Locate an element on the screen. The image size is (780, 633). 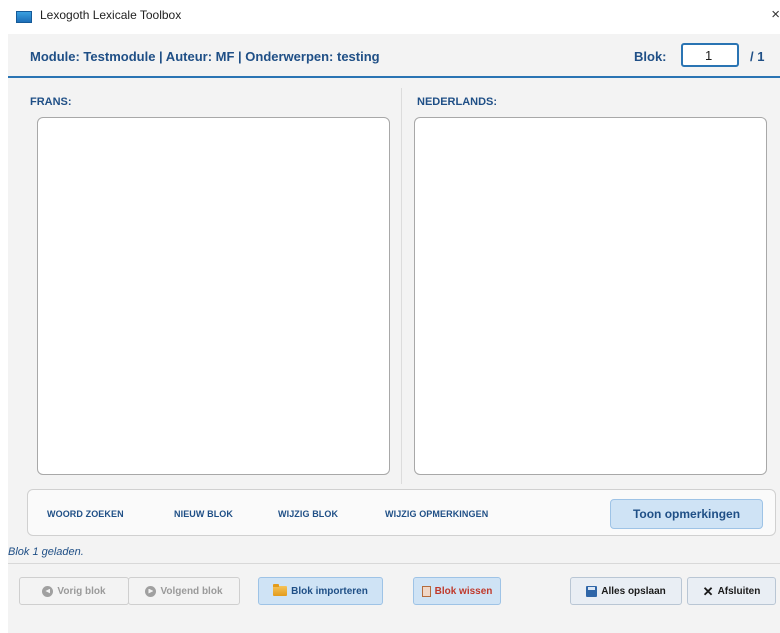
folder-icon is located at coordinates (280, 590).